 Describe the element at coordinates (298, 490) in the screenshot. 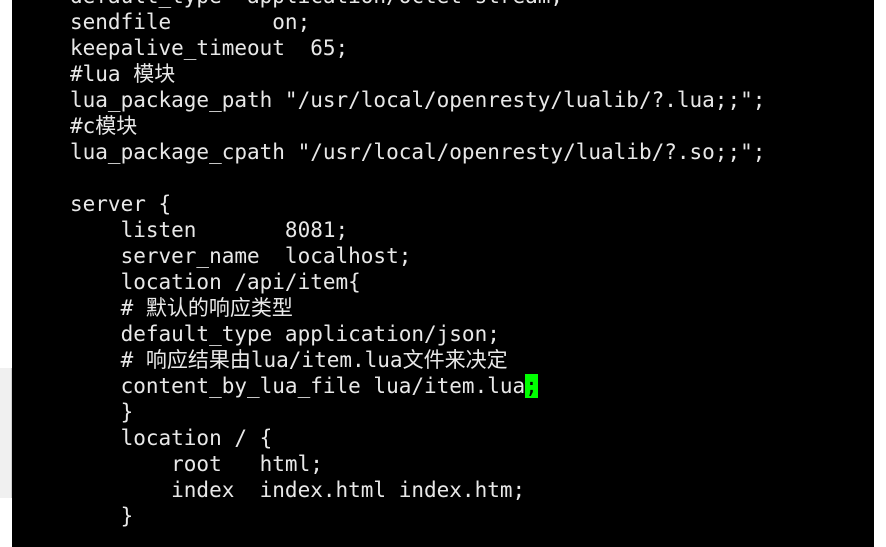

I see `code-line-index: index index.html index.htm;` at that location.